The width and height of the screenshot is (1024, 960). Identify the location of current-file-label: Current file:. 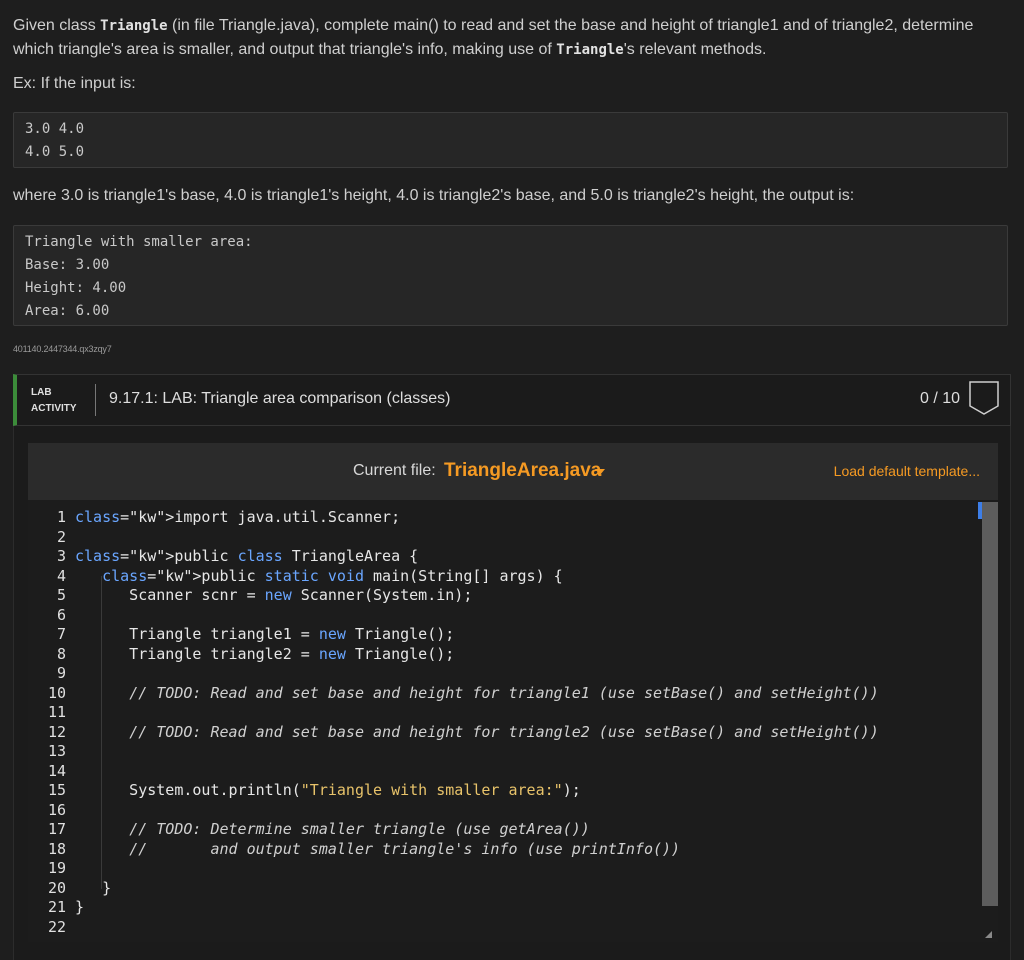
(394, 470).